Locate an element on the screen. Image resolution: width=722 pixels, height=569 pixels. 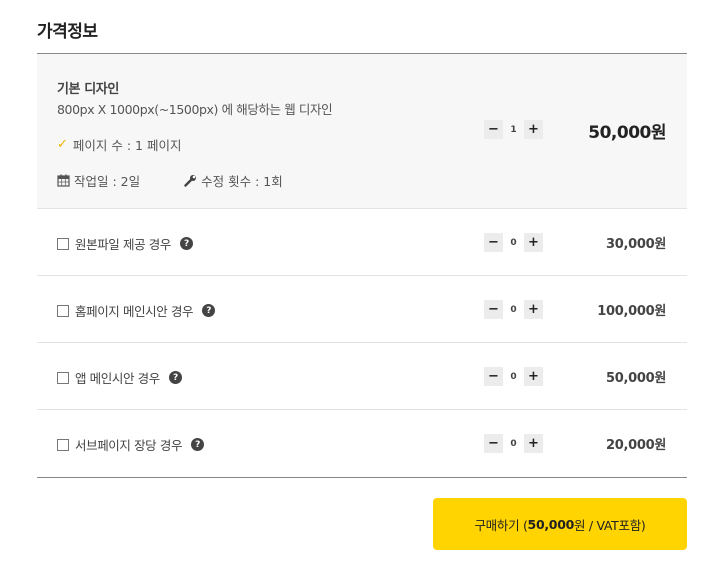
pages-label: 페이지 수 : 1 페이지 is located at coordinates (127, 145).